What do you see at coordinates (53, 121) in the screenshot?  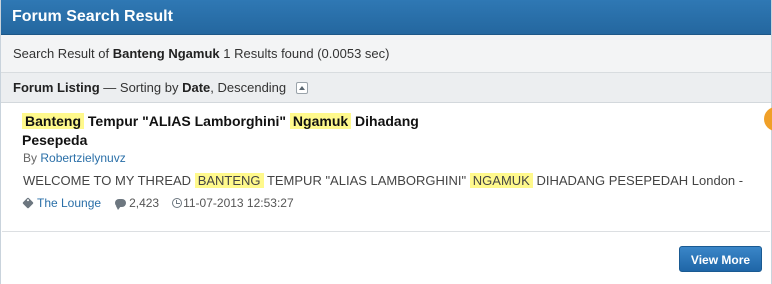 I see `title-highlight: Banteng` at bounding box center [53, 121].